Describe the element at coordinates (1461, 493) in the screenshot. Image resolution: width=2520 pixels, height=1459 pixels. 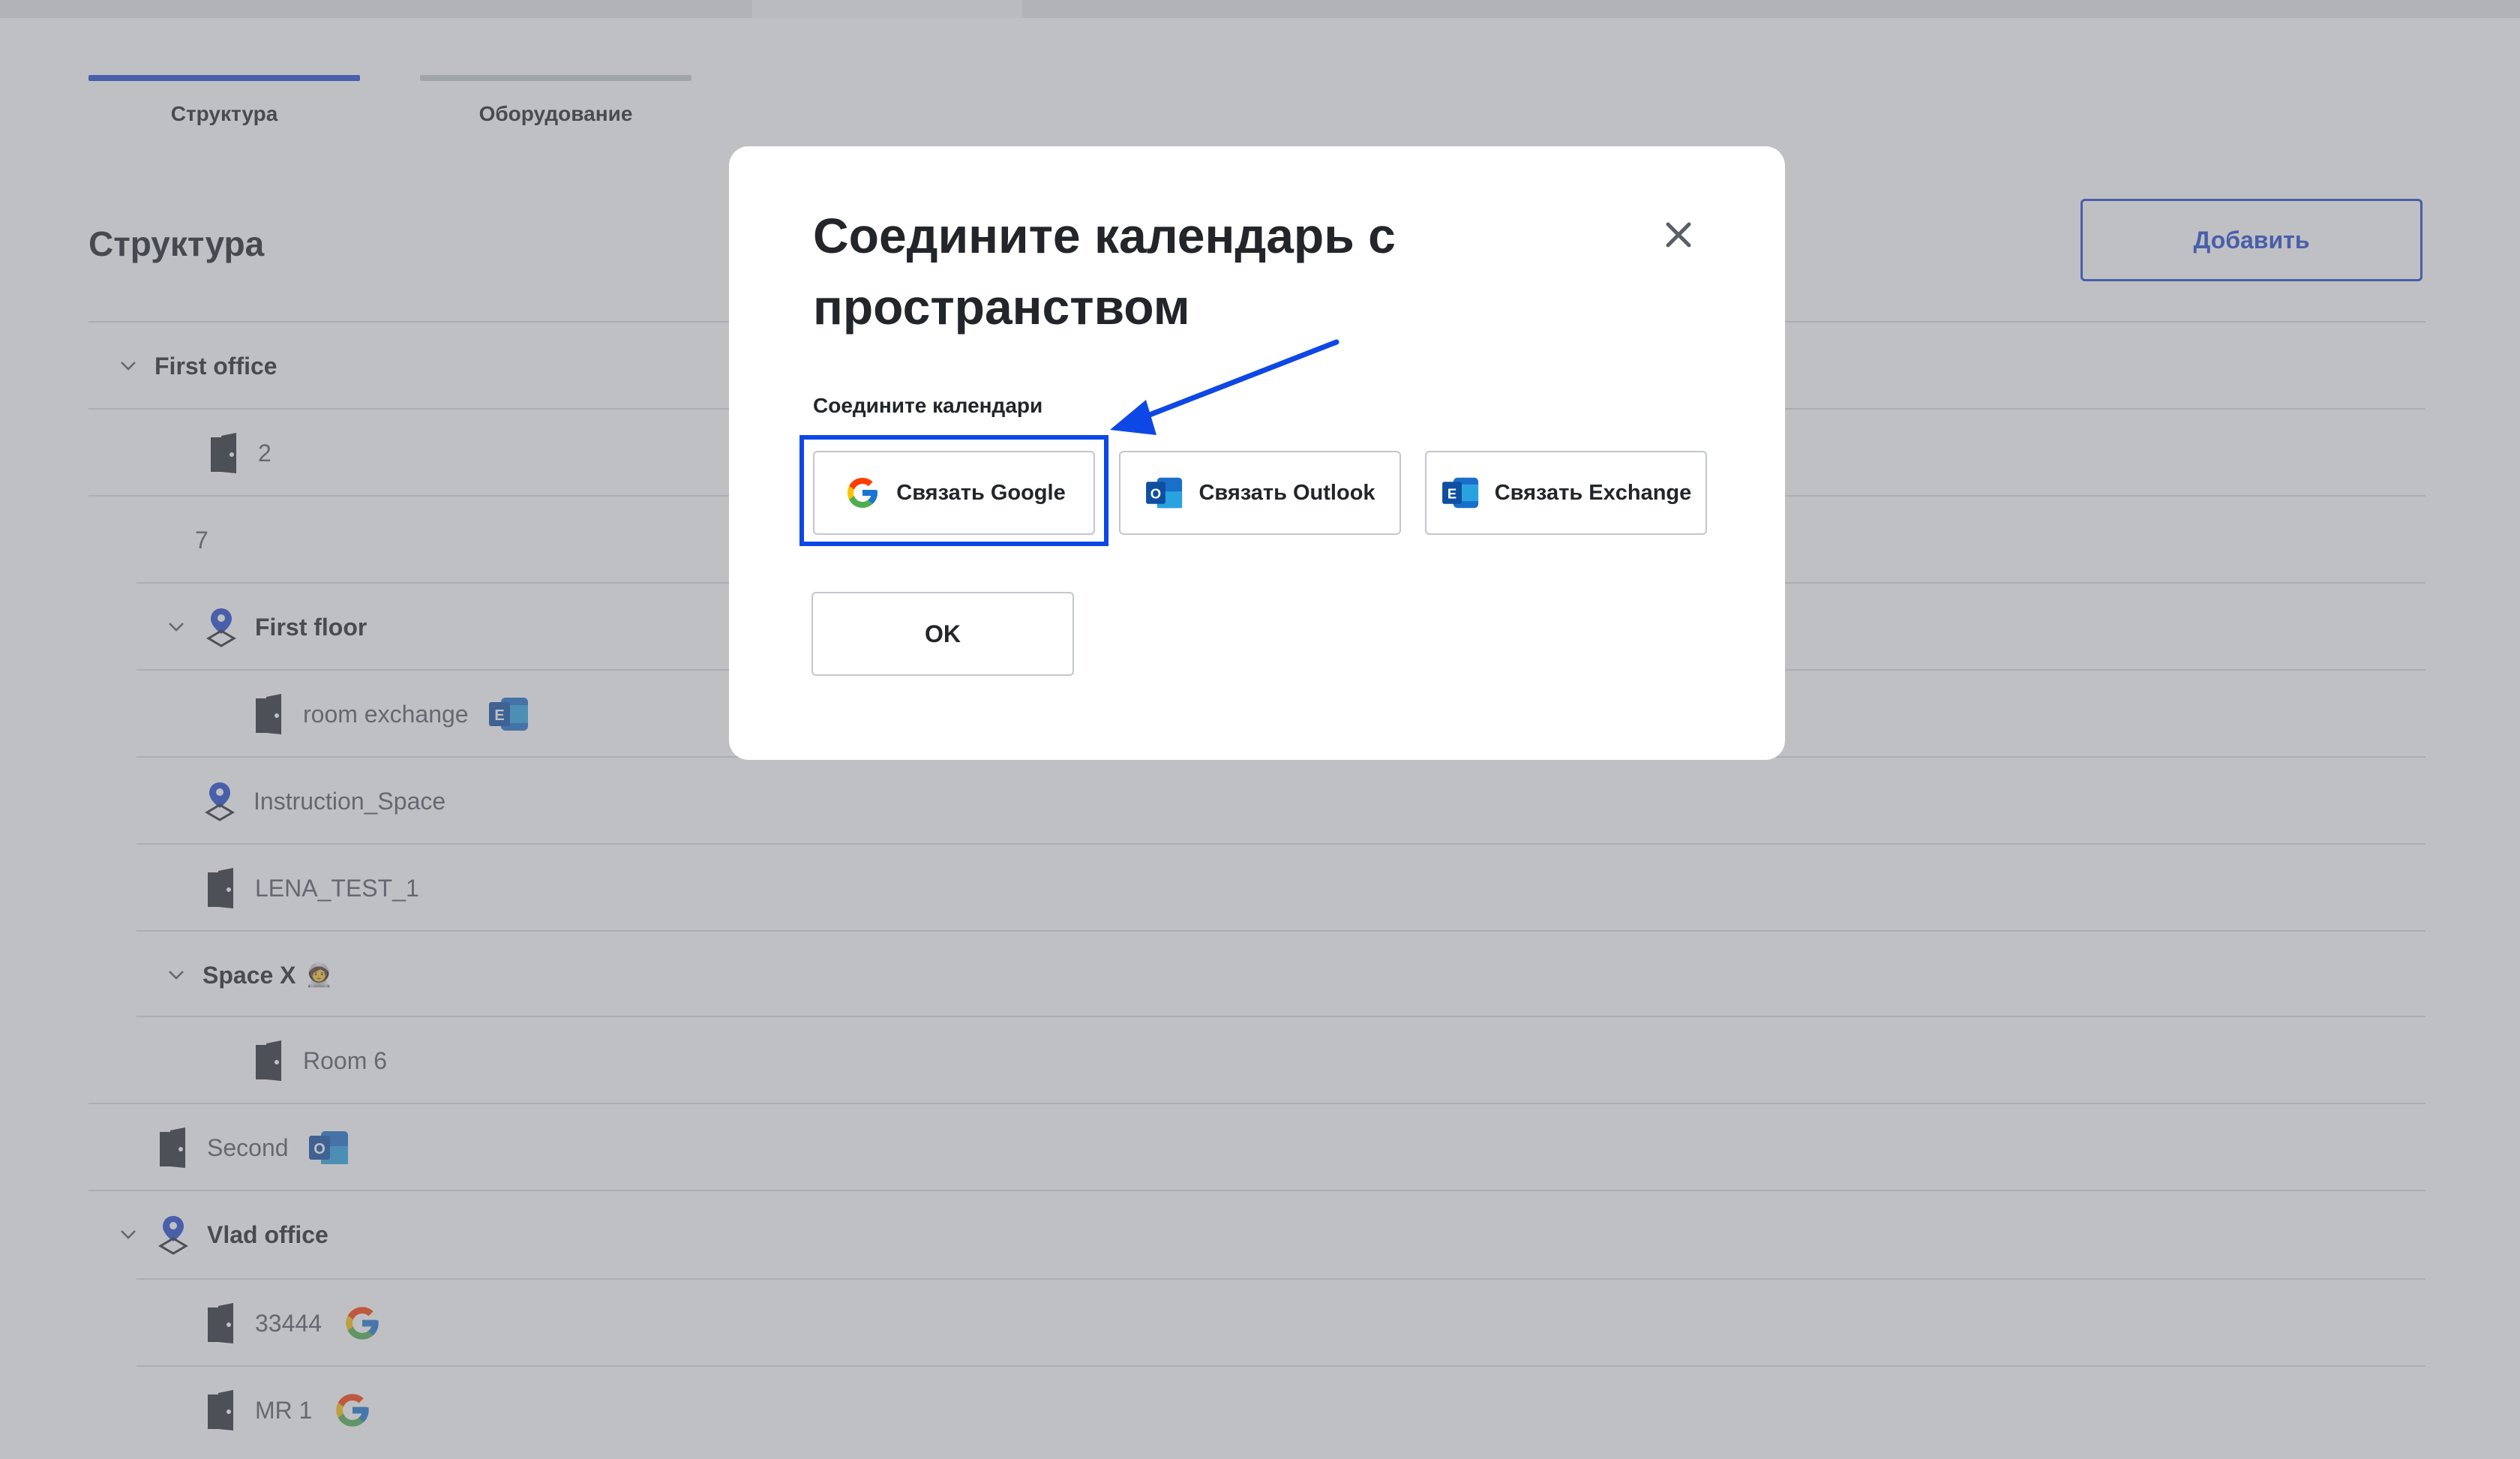
I see `exchange-icon: E` at that location.